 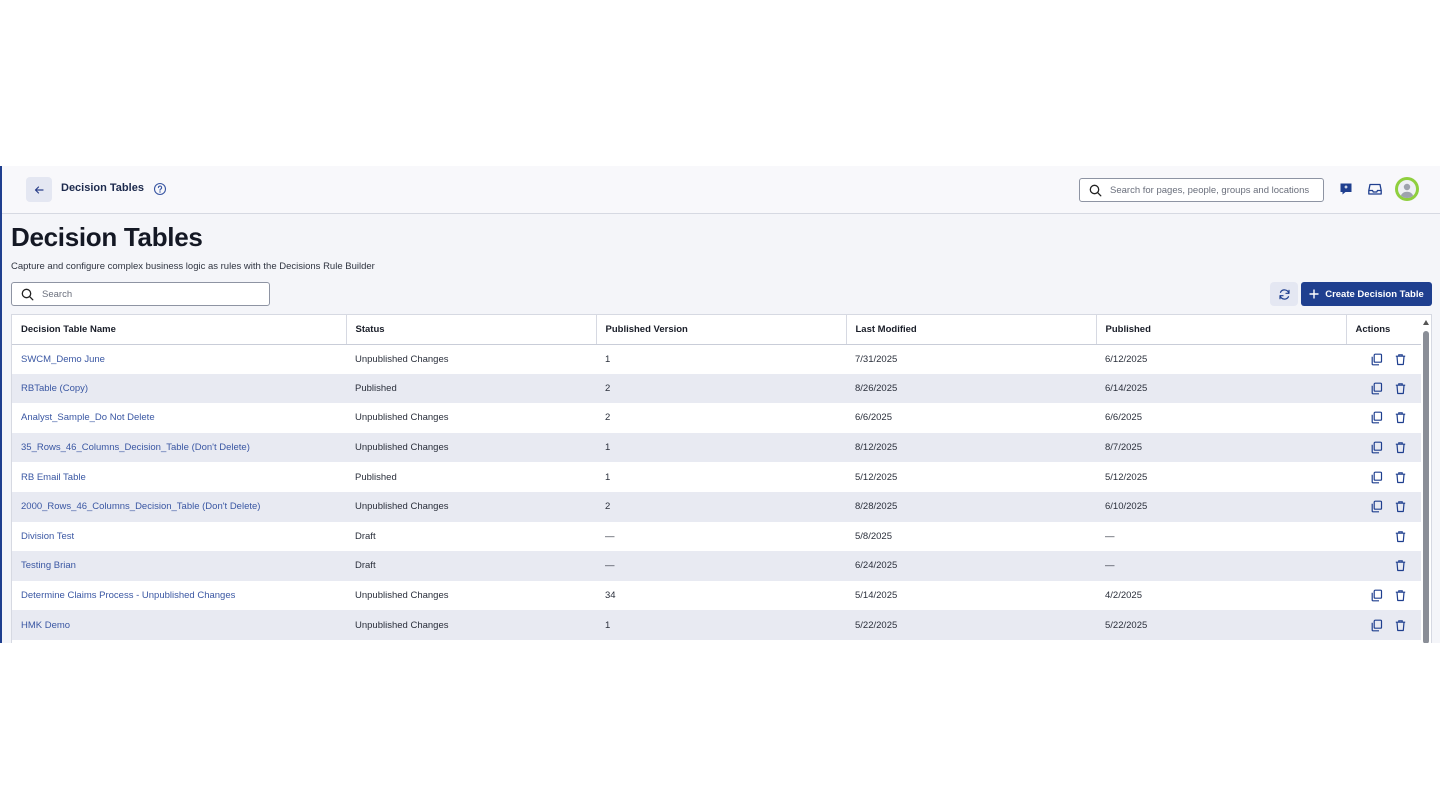 What do you see at coordinates (54, 388) in the screenshot?
I see `decision-table-link: RBTable (Copy)` at bounding box center [54, 388].